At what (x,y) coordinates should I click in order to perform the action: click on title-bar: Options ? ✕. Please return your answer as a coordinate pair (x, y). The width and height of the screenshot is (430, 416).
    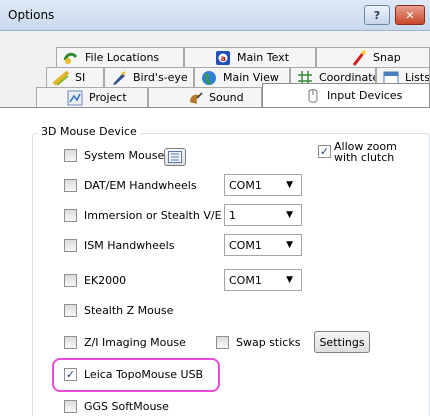
    Looking at the image, I should click on (215, 15).